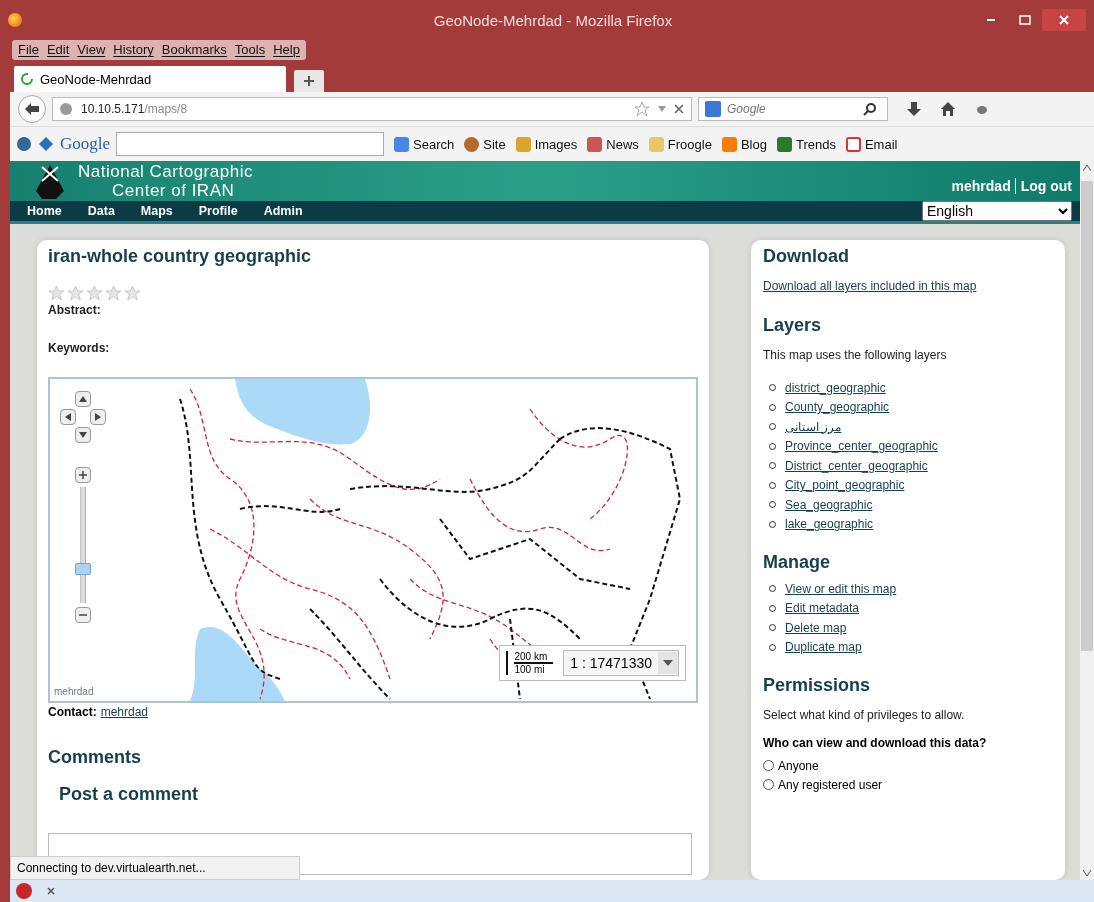 The image size is (1094, 902). I want to click on layers-intro: This map uses the following layers, so click(855, 355).